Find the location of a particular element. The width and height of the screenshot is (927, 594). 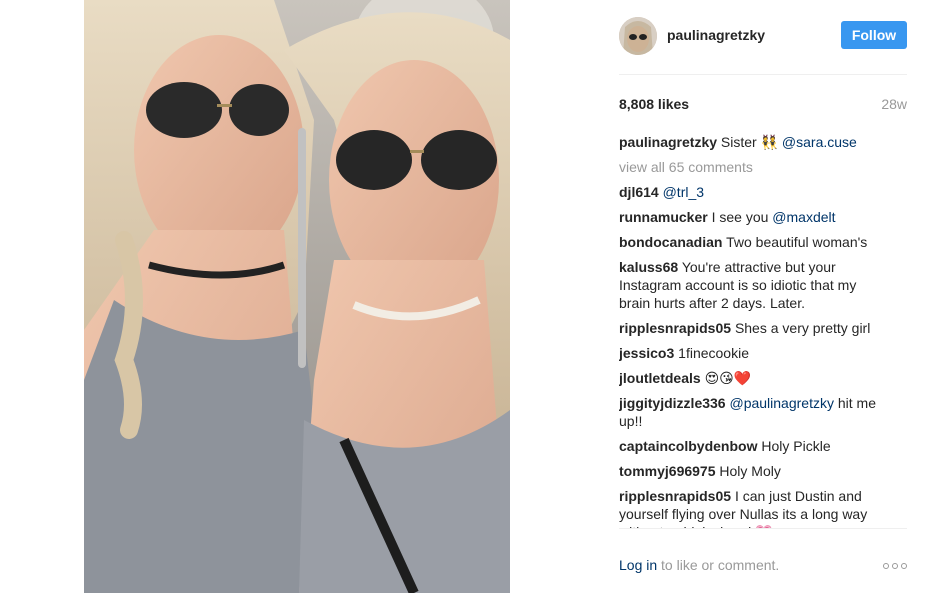

post-header: paulinagretzky Follow is located at coordinates (763, 37).